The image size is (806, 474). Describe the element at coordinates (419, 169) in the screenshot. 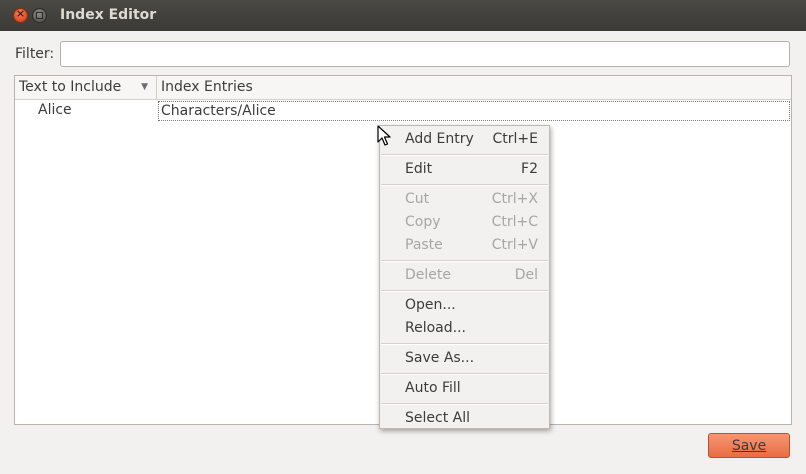

I see `menu-item-label: Edit` at that location.